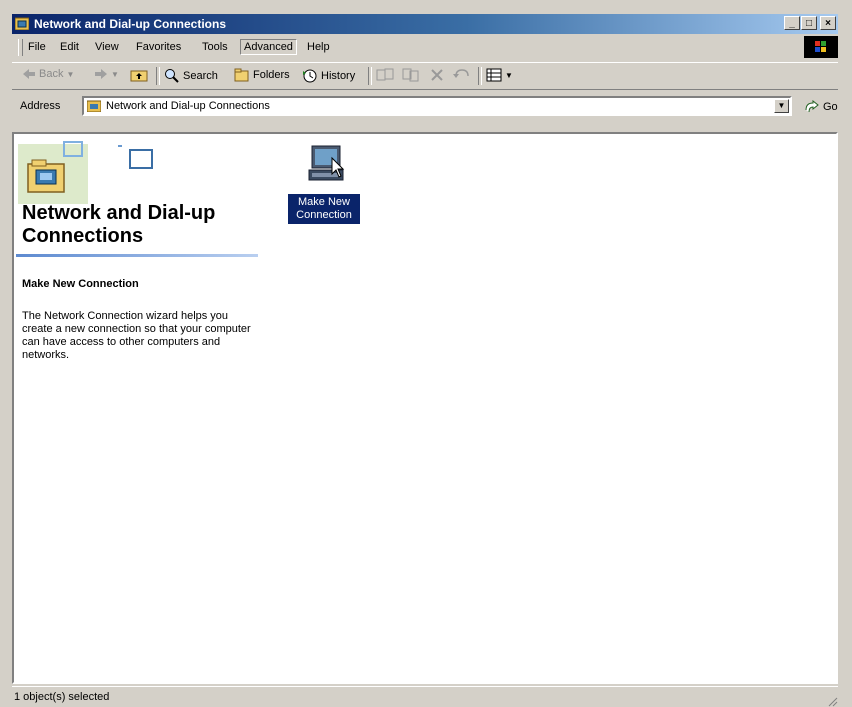  What do you see at coordinates (172, 76) in the screenshot?
I see `search-icon` at bounding box center [172, 76].